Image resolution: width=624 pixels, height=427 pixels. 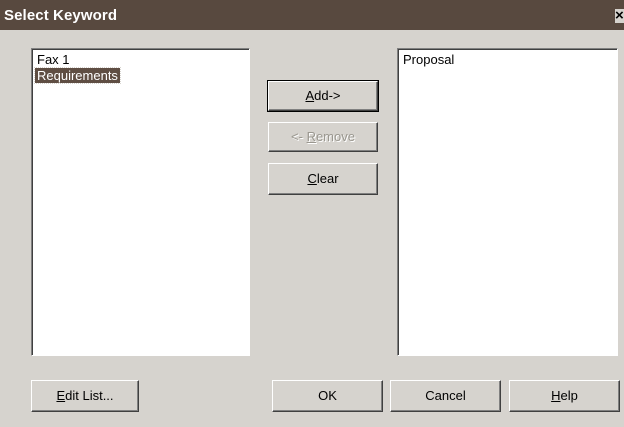 I want to click on help-button: Help, so click(x=564, y=396).